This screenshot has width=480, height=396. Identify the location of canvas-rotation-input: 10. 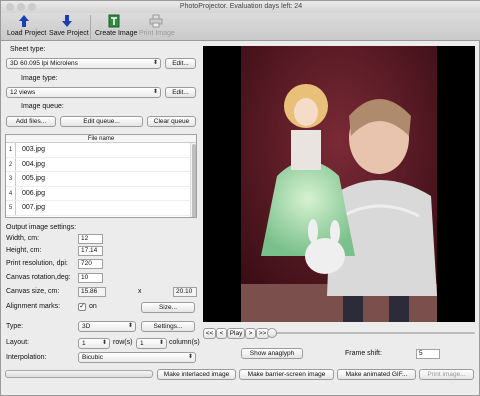
(90, 278).